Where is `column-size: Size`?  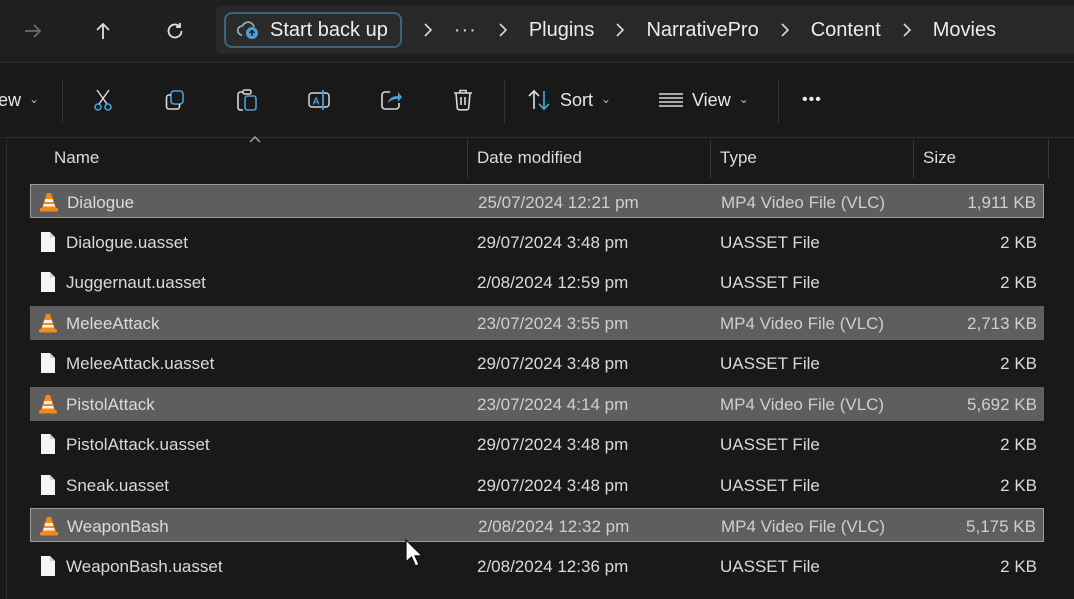 column-size: Size is located at coordinates (939, 158).